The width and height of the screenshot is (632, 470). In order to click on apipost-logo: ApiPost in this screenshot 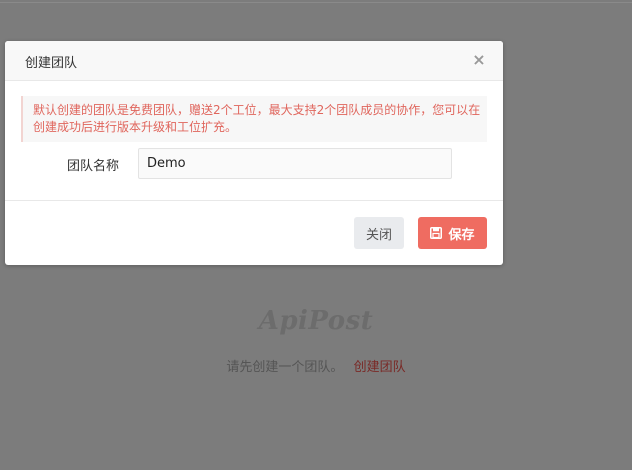, I will do `click(316, 321)`.